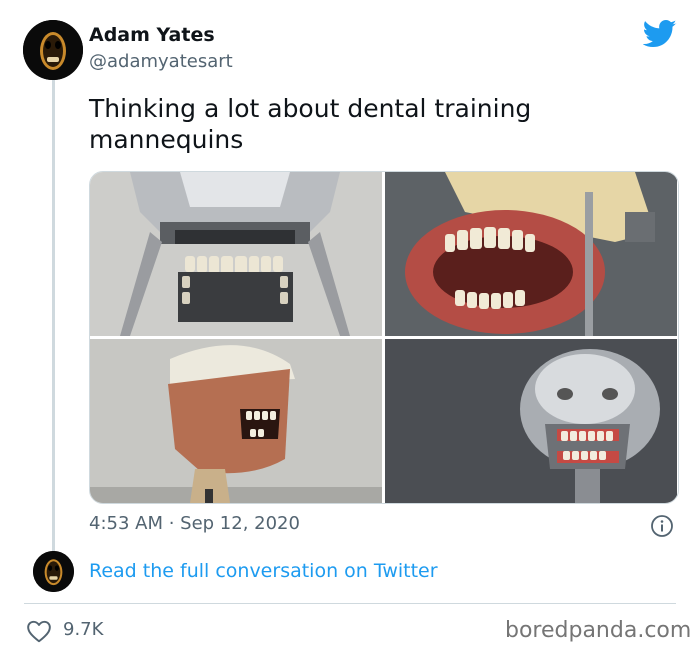 This screenshot has width=700, height=656. What do you see at coordinates (194, 523) in the screenshot?
I see `tweet-timestamp: 4:53 AM · Sep 12, 2020` at bounding box center [194, 523].